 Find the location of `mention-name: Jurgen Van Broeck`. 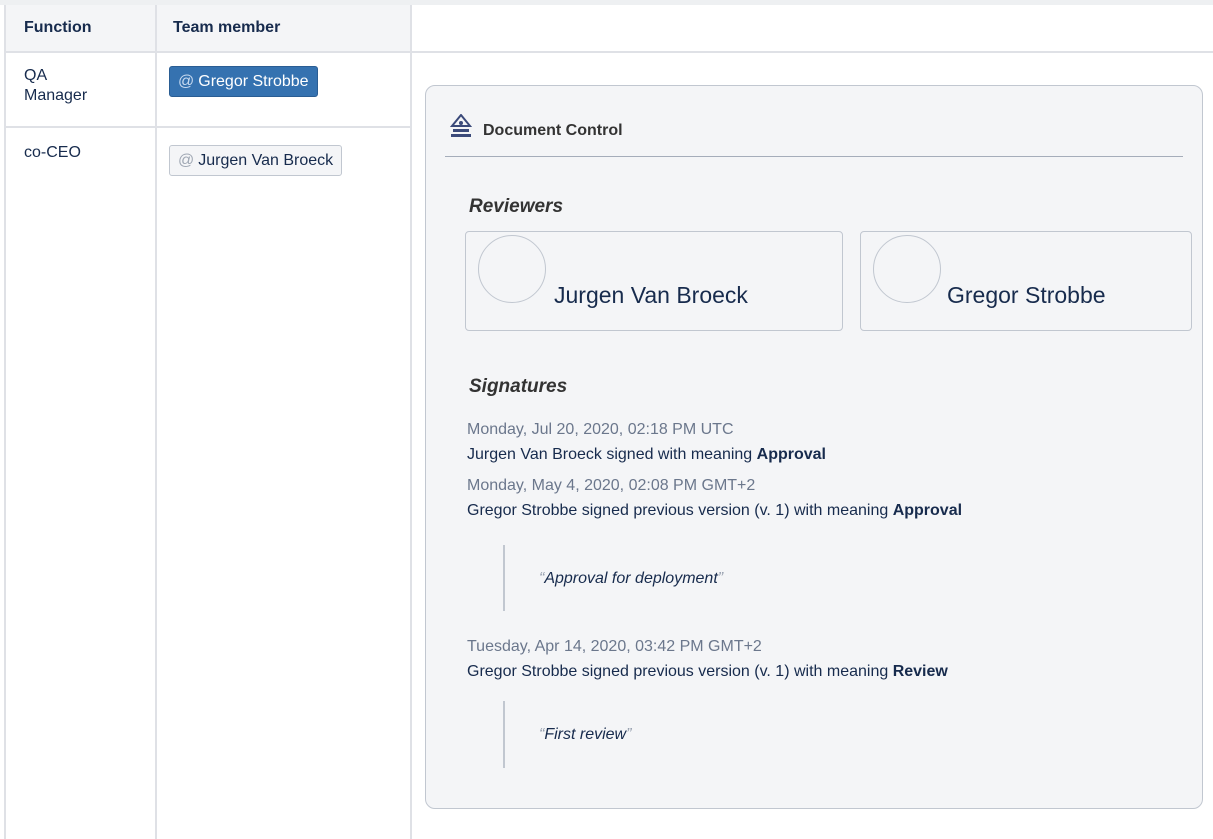

mention-name: Jurgen Van Broeck is located at coordinates (266, 160).